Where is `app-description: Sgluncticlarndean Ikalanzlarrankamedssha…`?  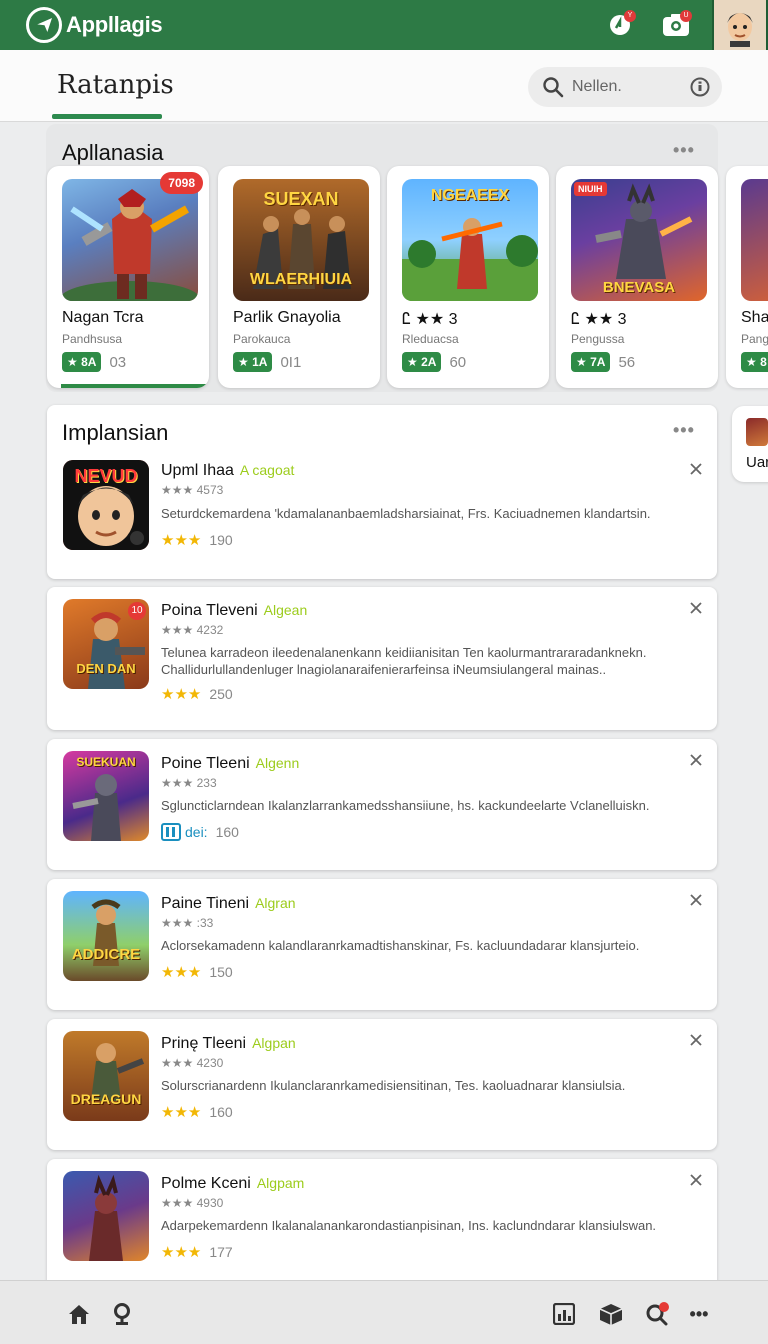
app-description: Sgluncticlarndean Ikalanzlarrankamedssha… is located at coordinates (405, 805).